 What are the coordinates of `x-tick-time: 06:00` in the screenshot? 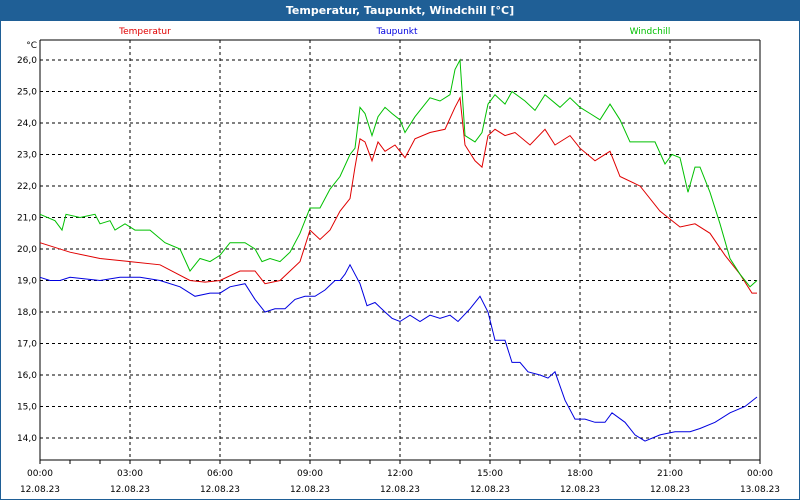 It's located at (220, 474).